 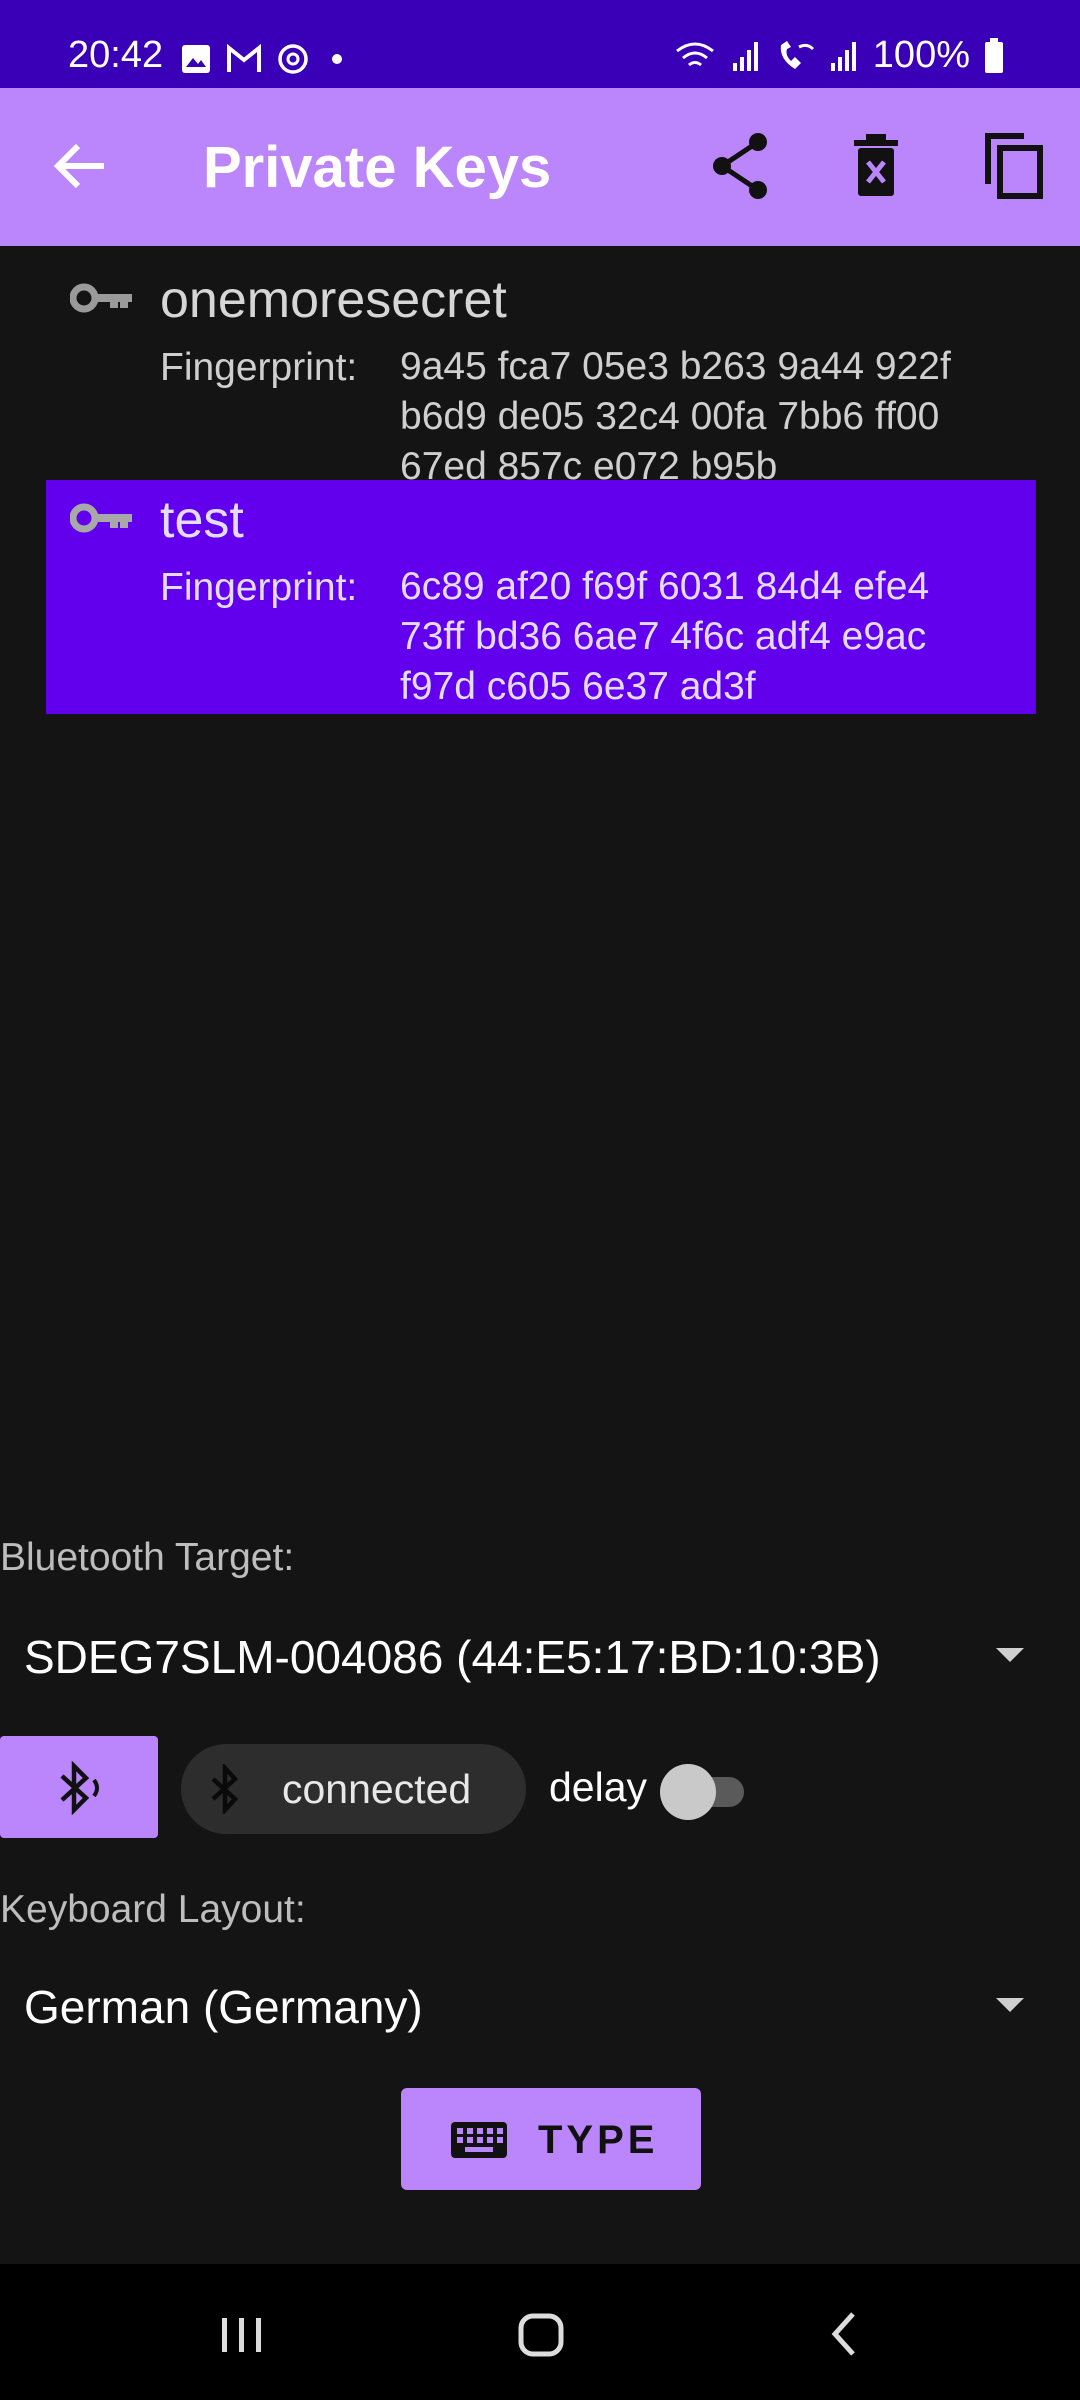 I want to click on delay-label: delay, so click(x=598, y=1787).